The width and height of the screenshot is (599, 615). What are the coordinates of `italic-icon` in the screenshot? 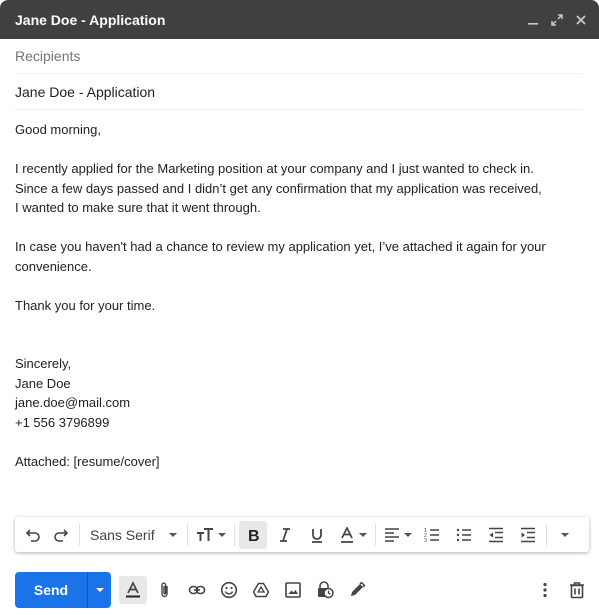 It's located at (284, 534).